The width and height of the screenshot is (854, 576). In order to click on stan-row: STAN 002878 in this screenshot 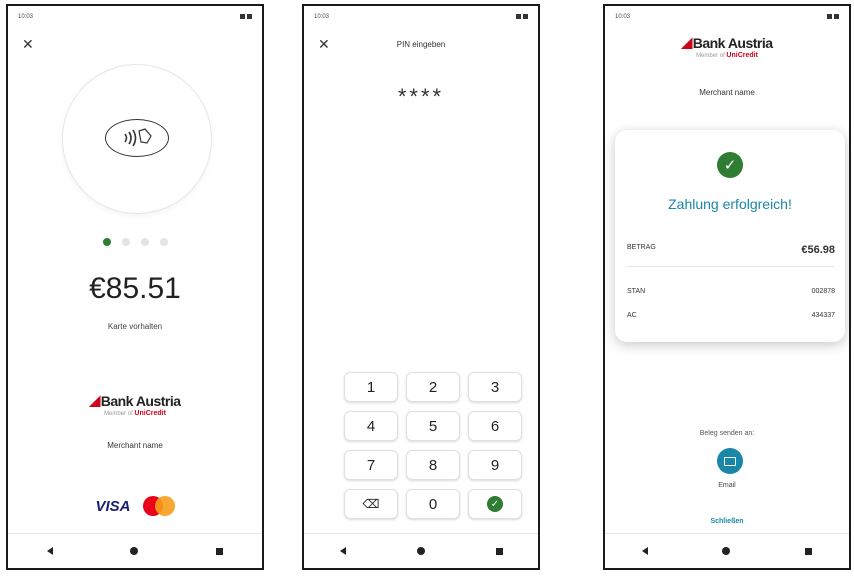, I will do `click(731, 291)`.